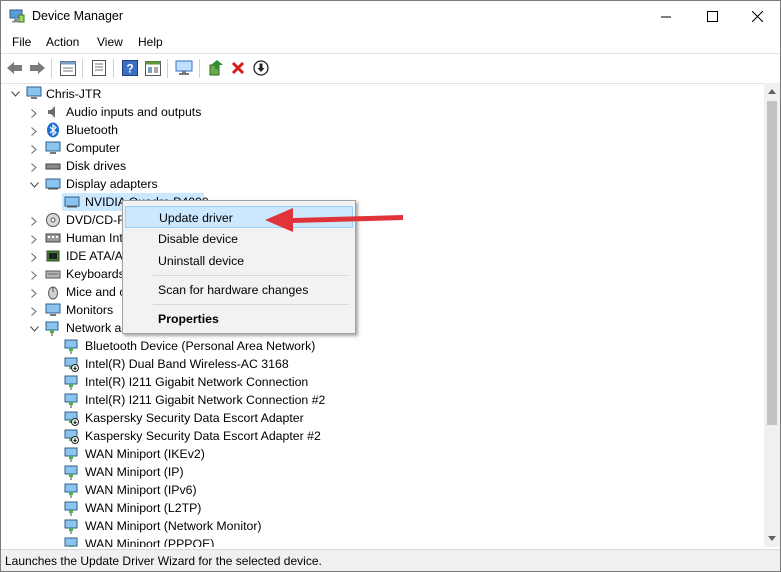 This screenshot has width=781, height=572. What do you see at coordinates (15, 68) in the screenshot?
I see `back-button` at bounding box center [15, 68].